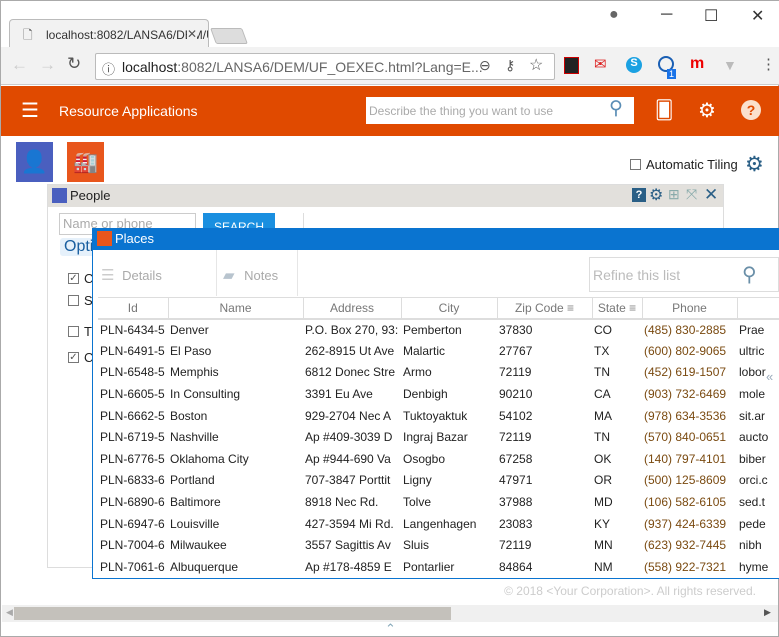 The image size is (779, 637). I want to click on app-title: Resource Applications, so click(128, 111).